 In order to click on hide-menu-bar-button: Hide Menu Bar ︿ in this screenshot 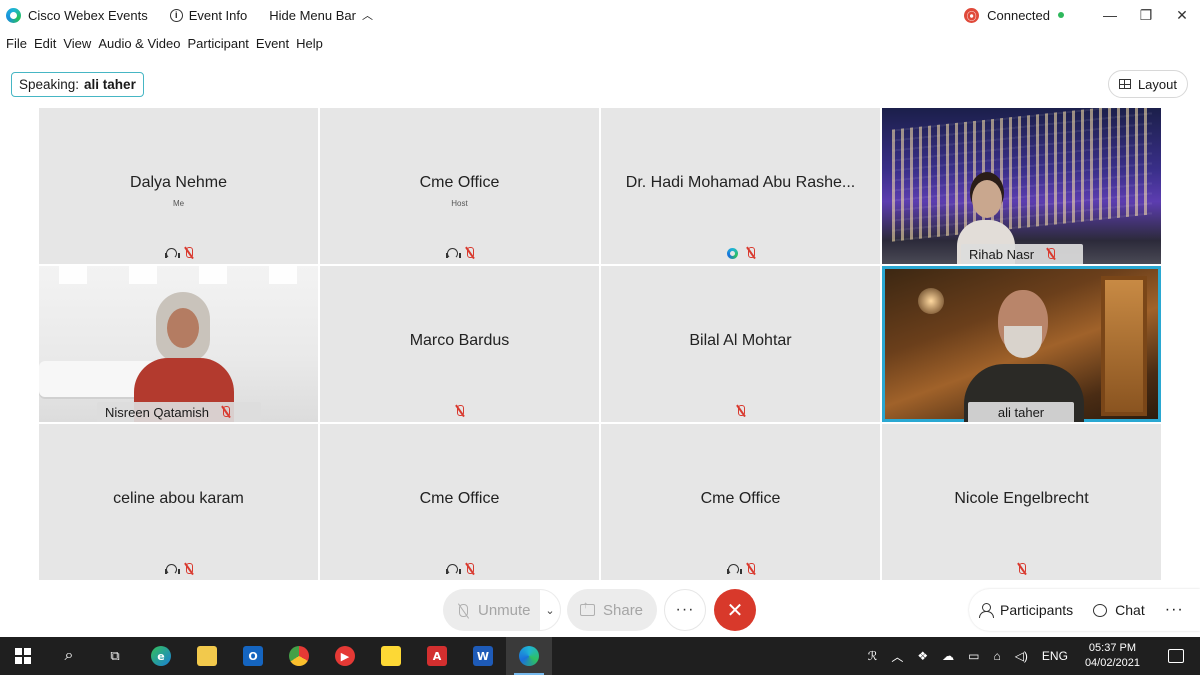, I will do `click(321, 15)`.